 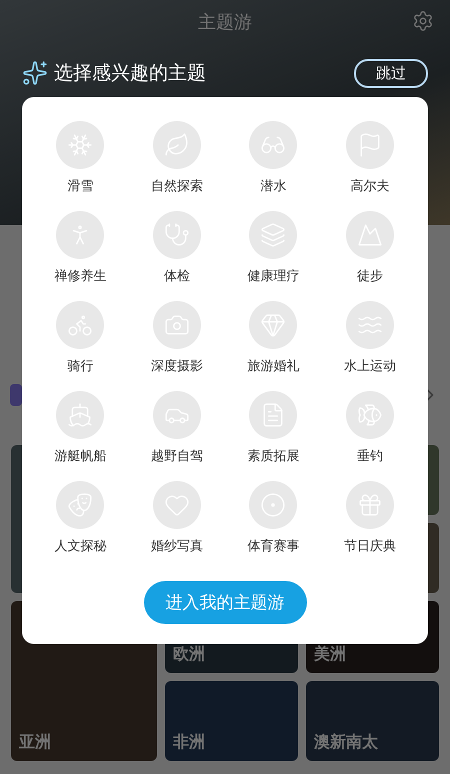 What do you see at coordinates (369, 276) in the screenshot?
I see `topic-label: 徒步` at bounding box center [369, 276].